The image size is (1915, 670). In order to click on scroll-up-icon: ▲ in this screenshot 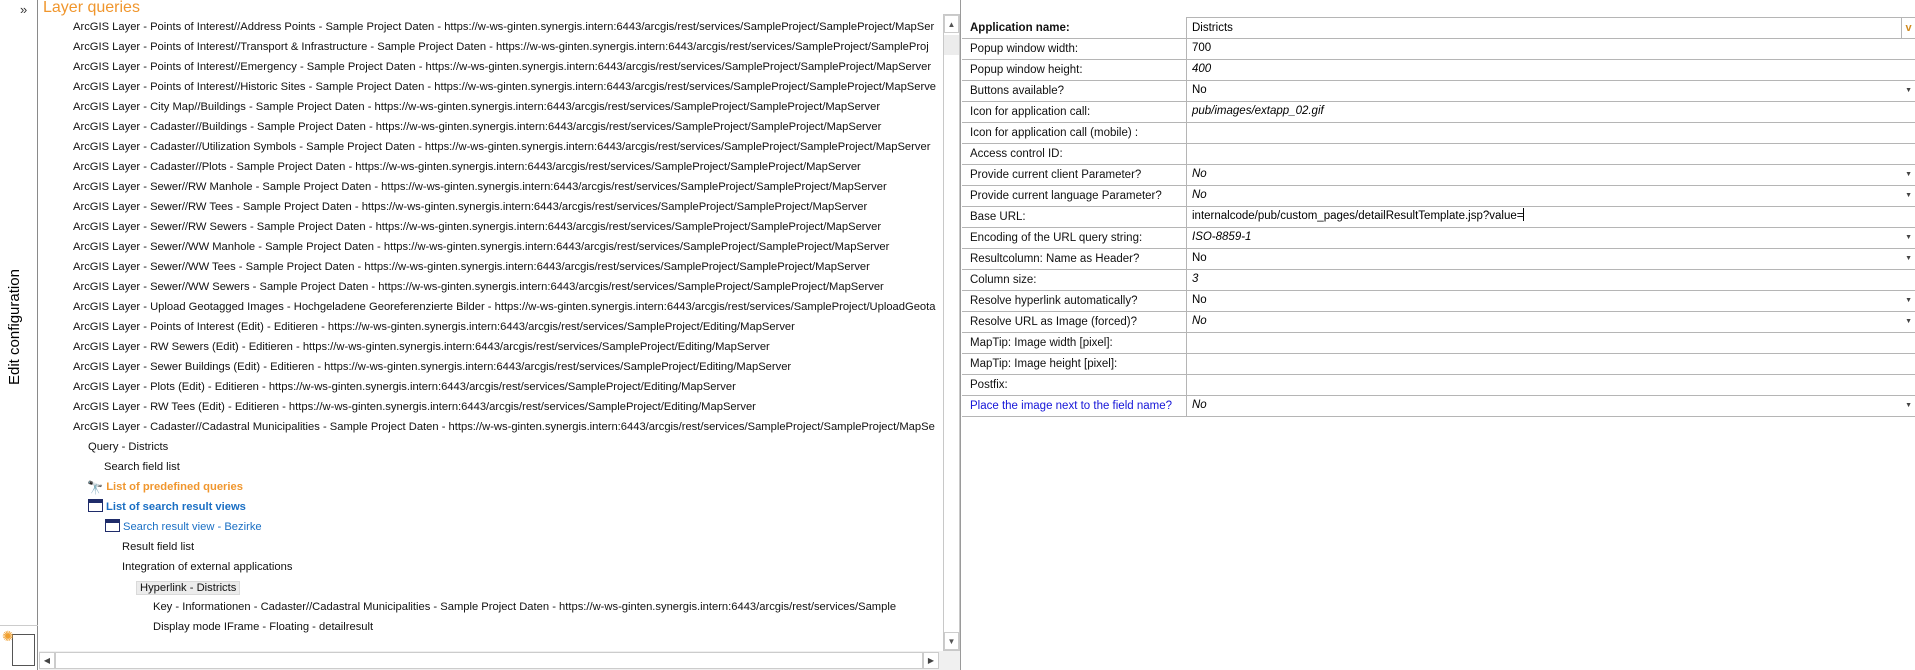, I will do `click(951, 24)`.